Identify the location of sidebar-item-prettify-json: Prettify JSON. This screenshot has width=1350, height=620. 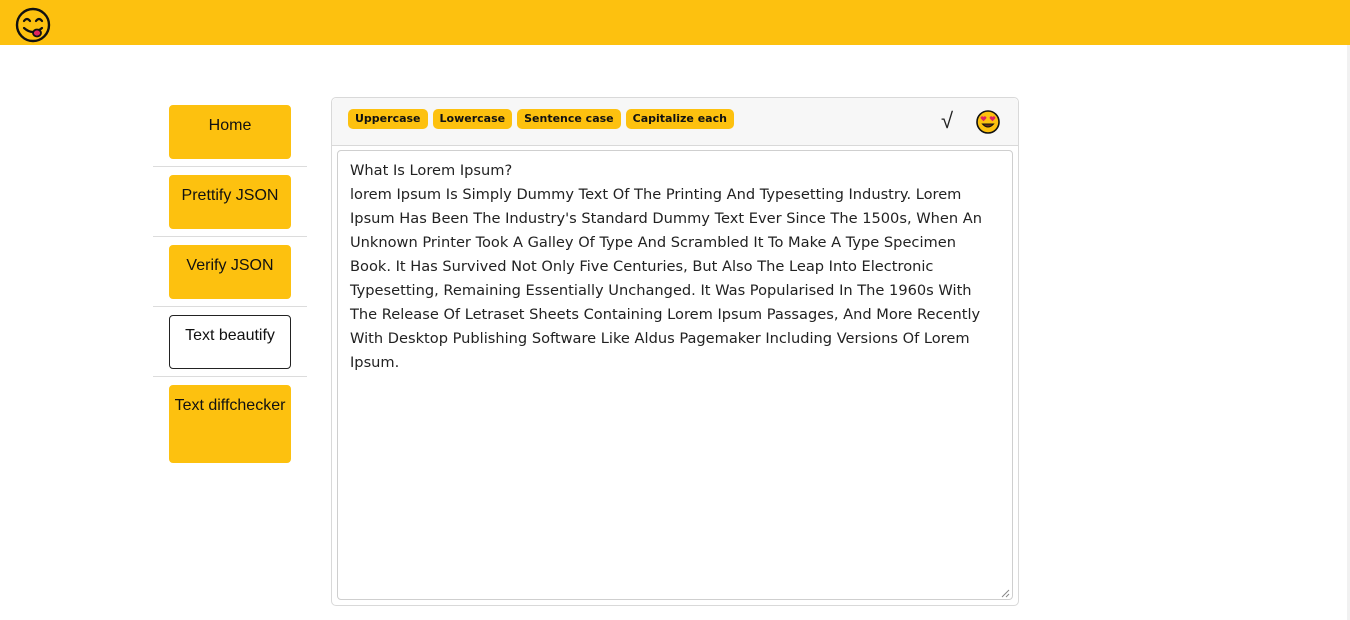
(230, 202).